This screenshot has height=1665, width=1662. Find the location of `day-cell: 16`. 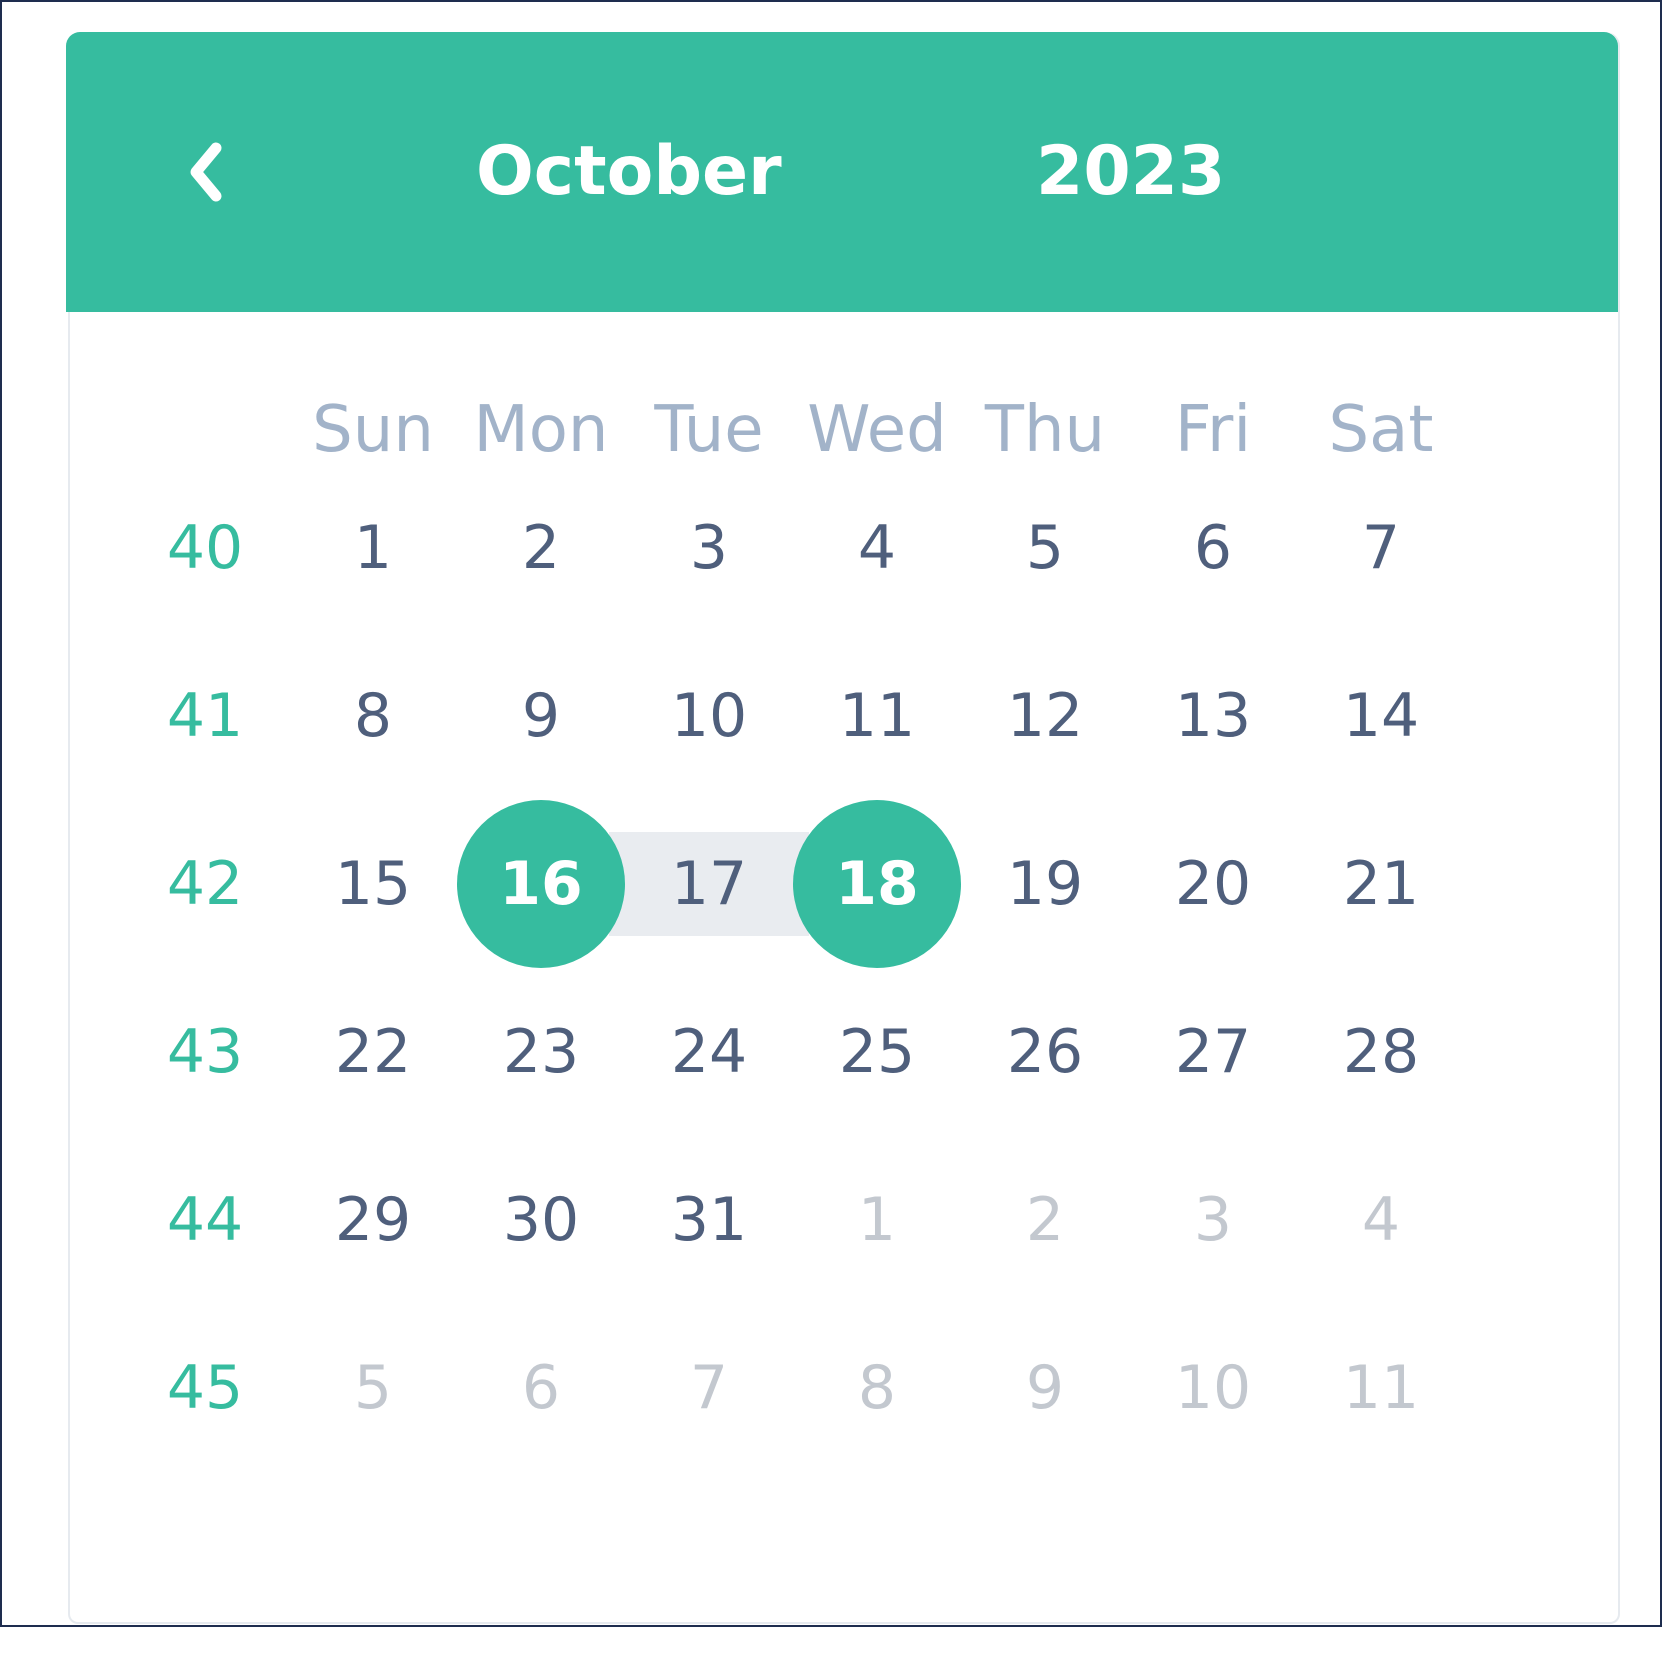

day-cell: 16 is located at coordinates (541, 884).